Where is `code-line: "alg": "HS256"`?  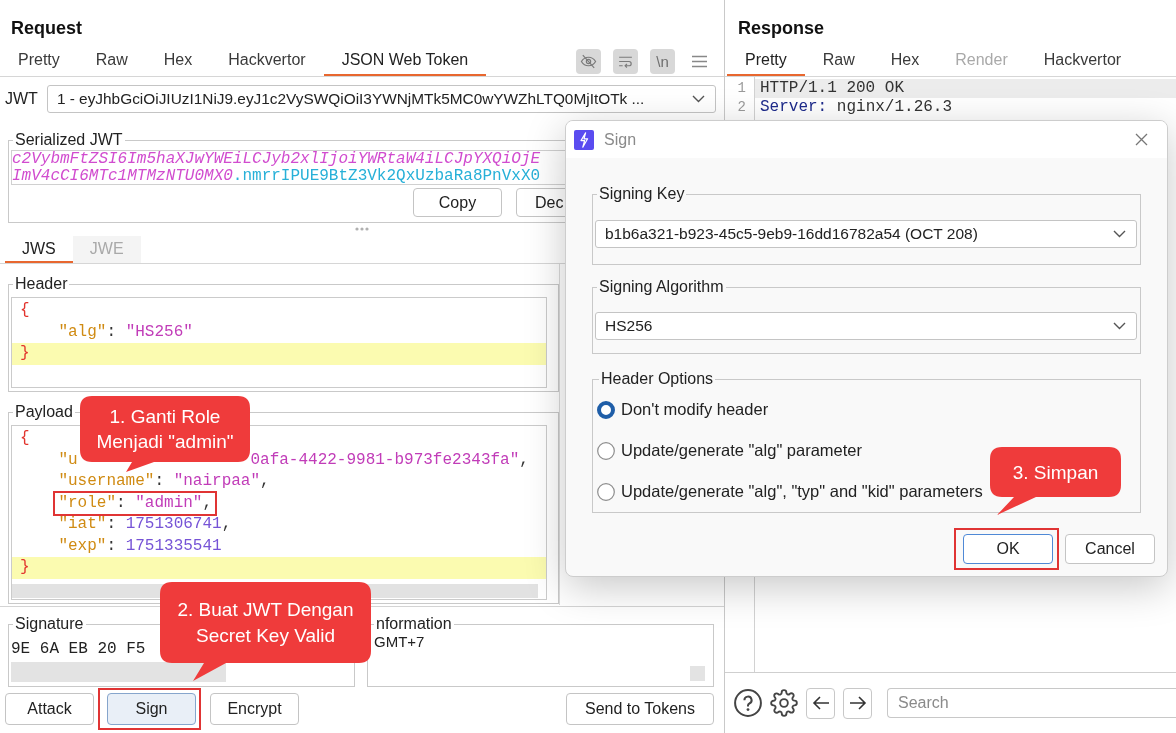
code-line: "alg": "HS256" is located at coordinates (125, 331).